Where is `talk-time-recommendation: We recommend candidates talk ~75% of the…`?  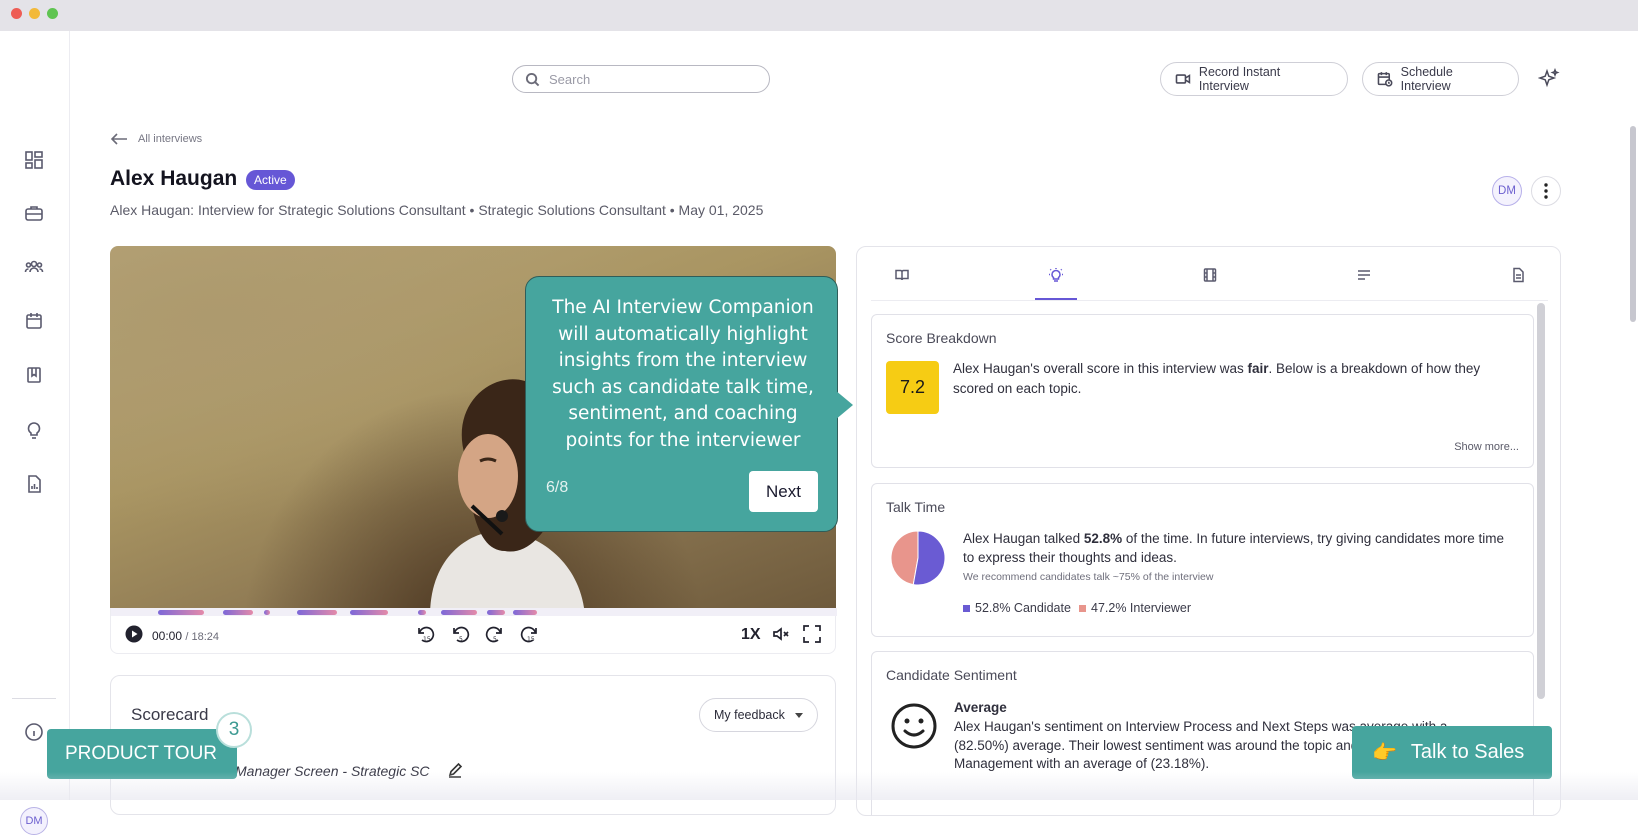
talk-time-recommendation: We recommend candidates talk ~75% of the… is located at coordinates (1088, 577).